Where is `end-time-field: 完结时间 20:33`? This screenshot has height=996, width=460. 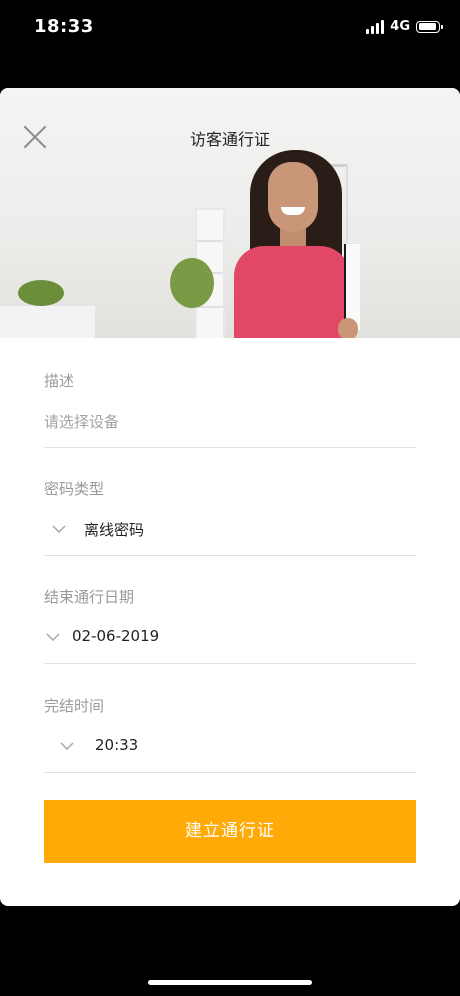 end-time-field: 完结时间 20:33 is located at coordinates (230, 718).